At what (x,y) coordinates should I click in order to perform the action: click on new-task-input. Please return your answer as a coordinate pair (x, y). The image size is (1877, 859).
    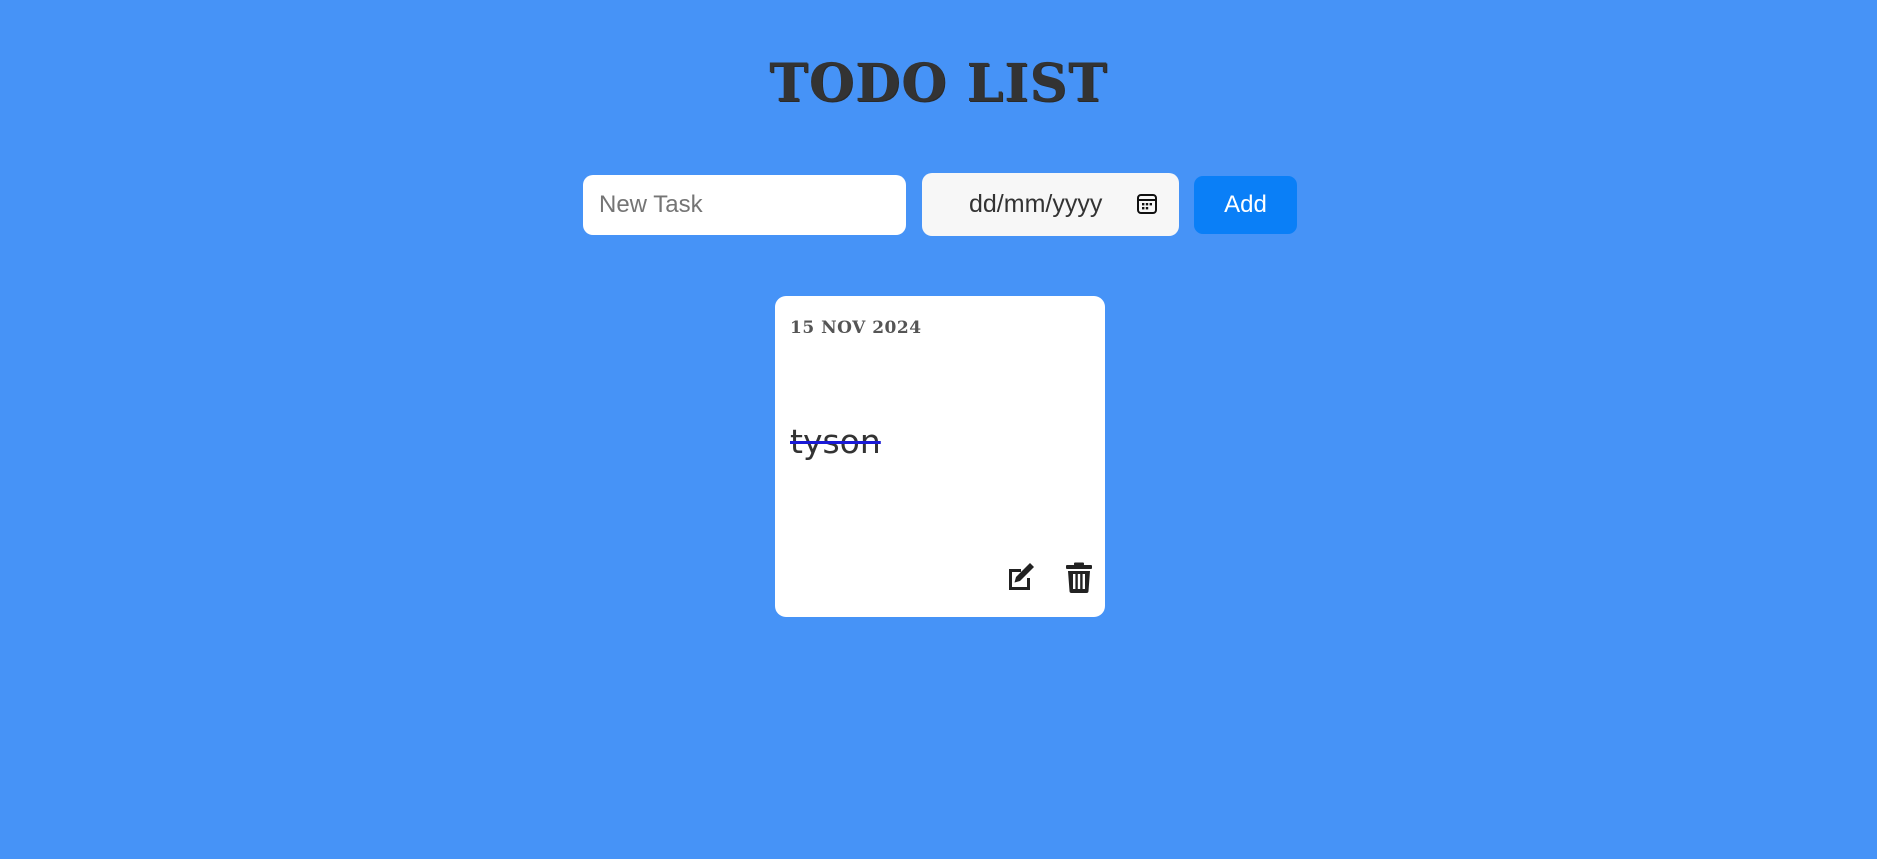
    Looking at the image, I should click on (744, 205).